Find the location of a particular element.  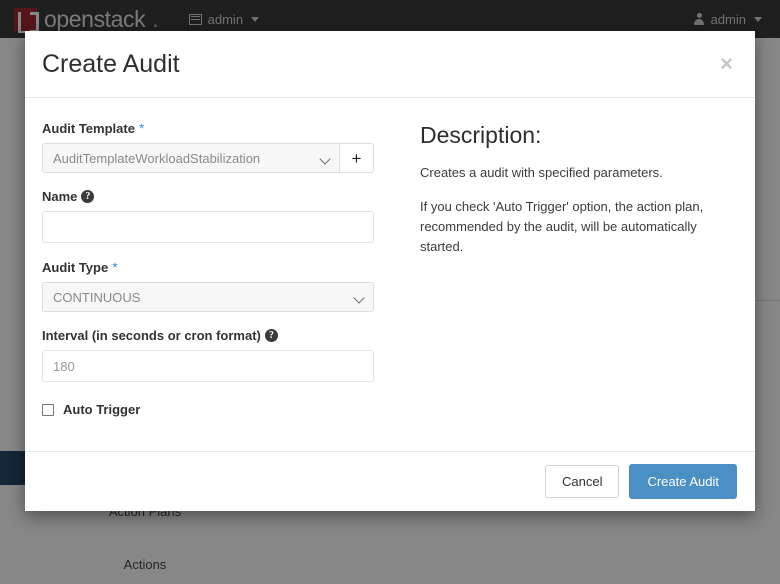

interval-label: Interval (in seconds or cron format) is located at coordinates (151, 335).